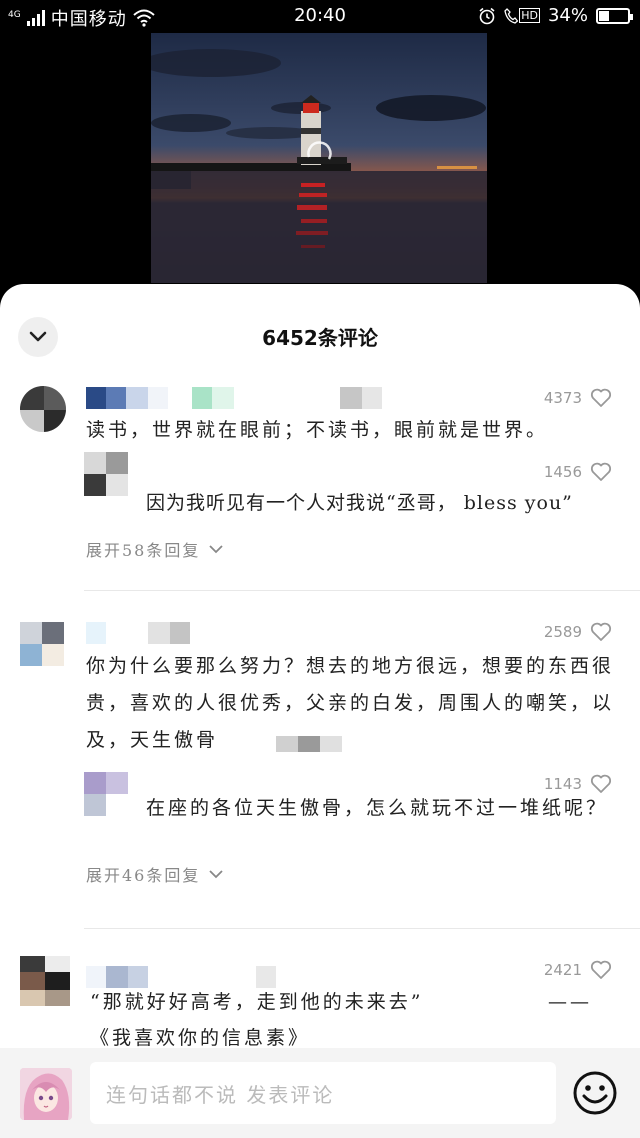  I want to click on comment-input-bar: 连句话都不说 发表评论, so click(320, 1093).